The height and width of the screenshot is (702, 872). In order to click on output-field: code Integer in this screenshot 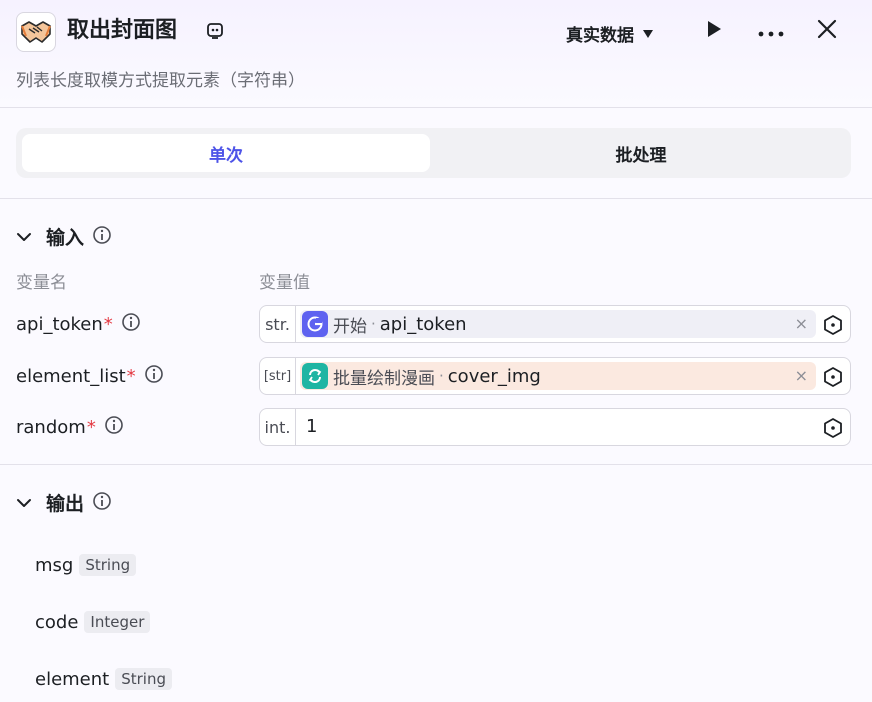, I will do `click(93, 622)`.